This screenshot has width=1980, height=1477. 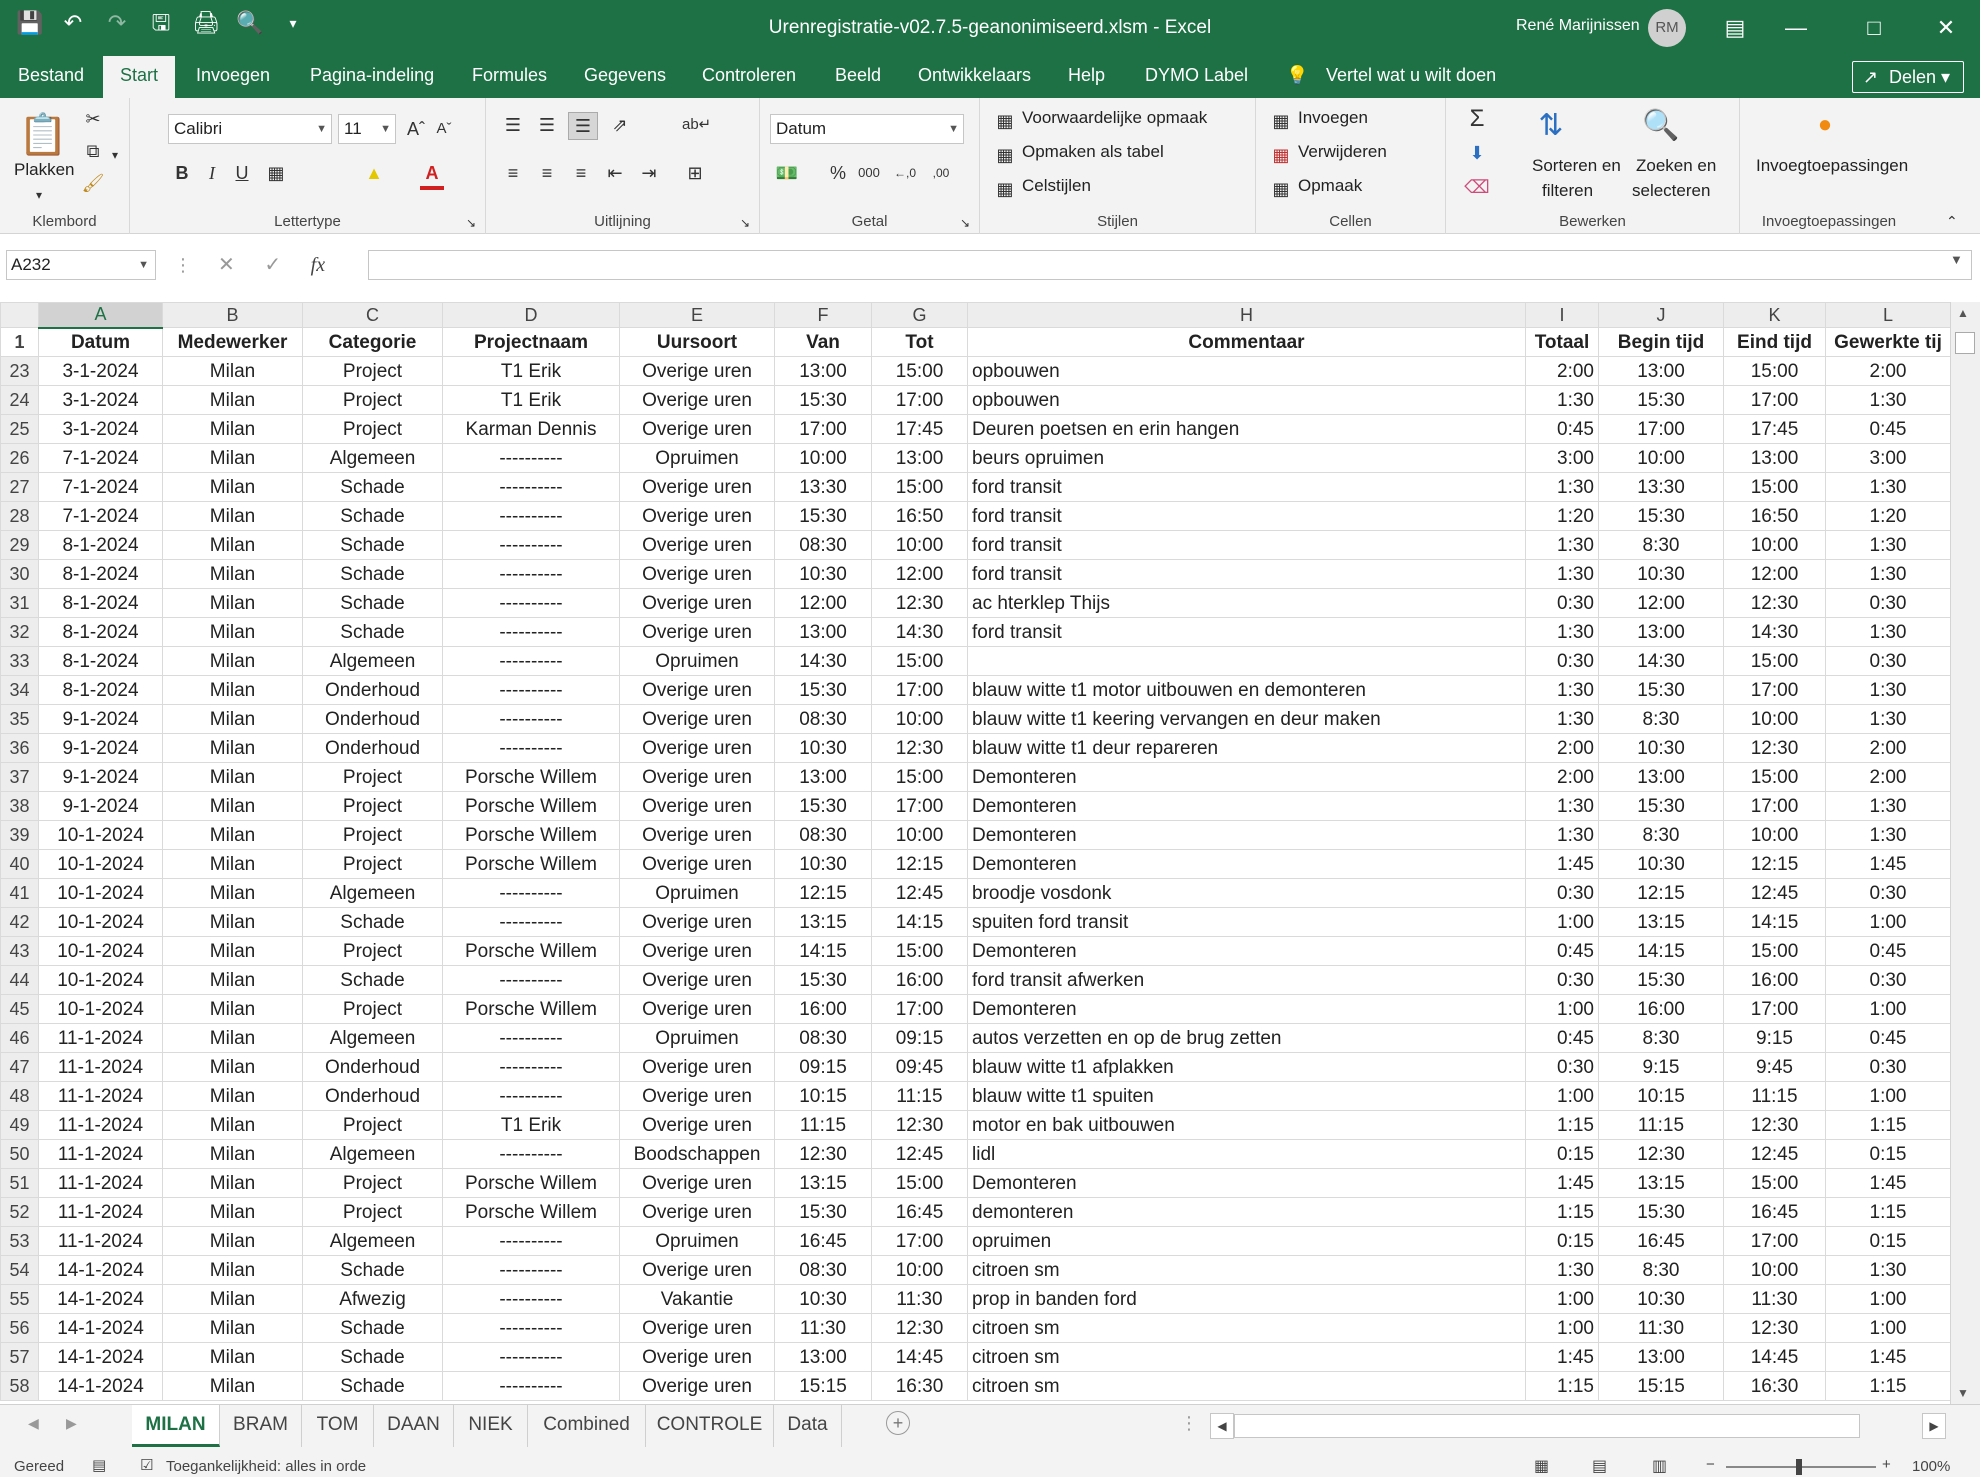 What do you see at coordinates (374, 173) in the screenshot?
I see `fill-color-icon: ▲` at bounding box center [374, 173].